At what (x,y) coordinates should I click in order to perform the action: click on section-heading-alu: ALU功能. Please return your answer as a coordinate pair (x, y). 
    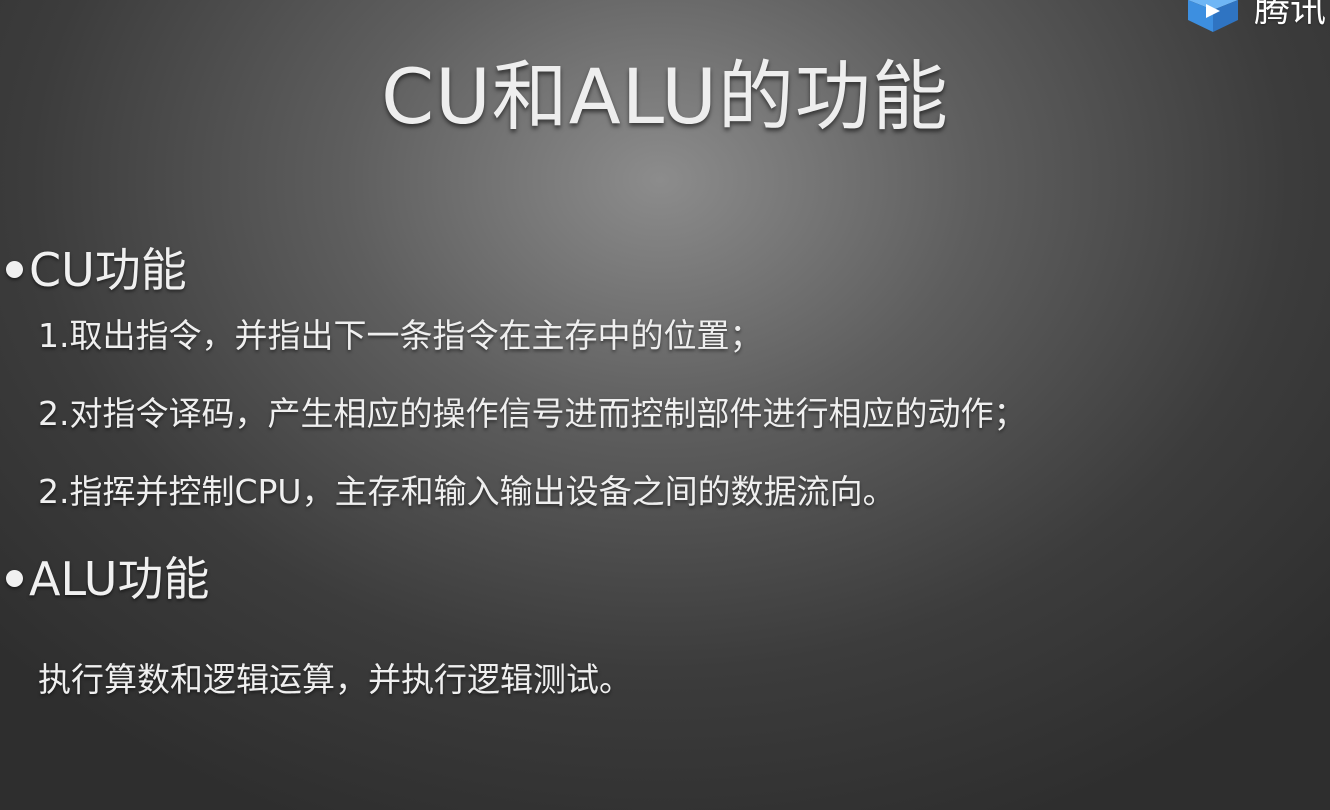
    Looking at the image, I should click on (107, 579).